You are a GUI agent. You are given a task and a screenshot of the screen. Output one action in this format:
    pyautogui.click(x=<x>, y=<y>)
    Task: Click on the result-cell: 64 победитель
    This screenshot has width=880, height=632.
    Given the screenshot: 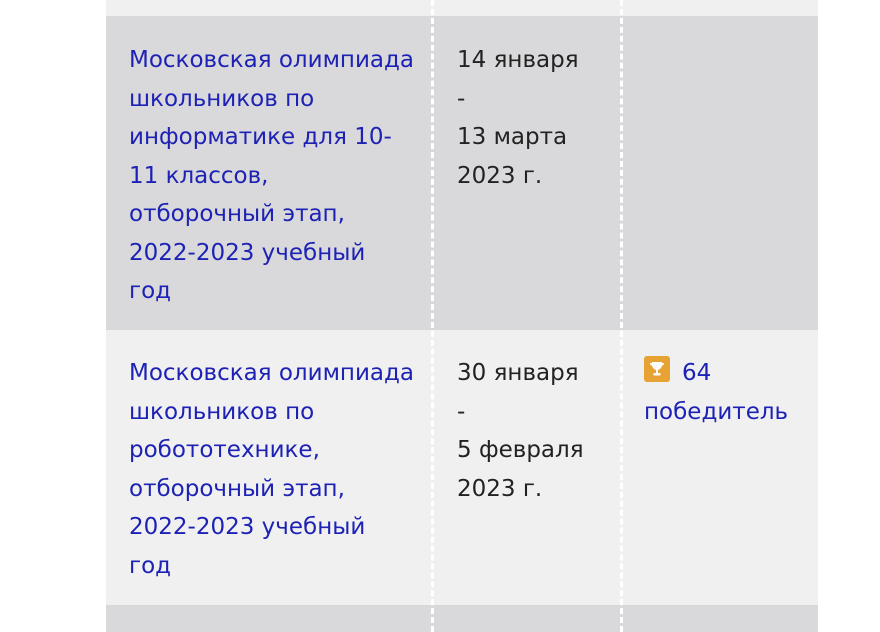 What is the action you would take?
    pyautogui.click(x=729, y=392)
    